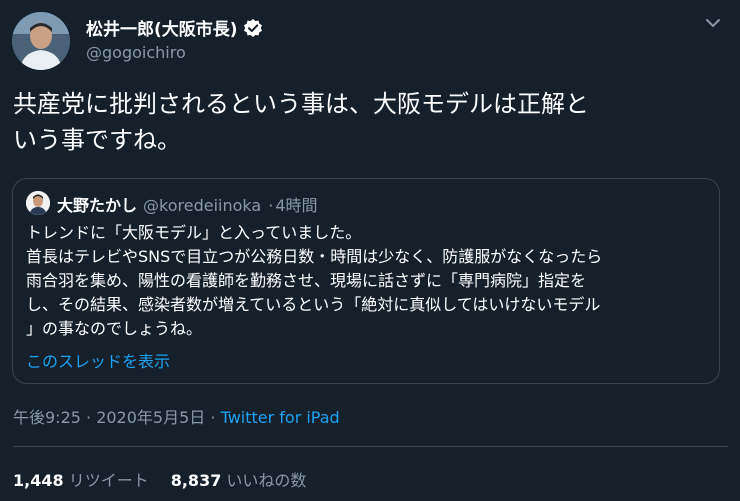  I want to click on author-name-row: 松井一郎(大阪市長), so click(174, 27).